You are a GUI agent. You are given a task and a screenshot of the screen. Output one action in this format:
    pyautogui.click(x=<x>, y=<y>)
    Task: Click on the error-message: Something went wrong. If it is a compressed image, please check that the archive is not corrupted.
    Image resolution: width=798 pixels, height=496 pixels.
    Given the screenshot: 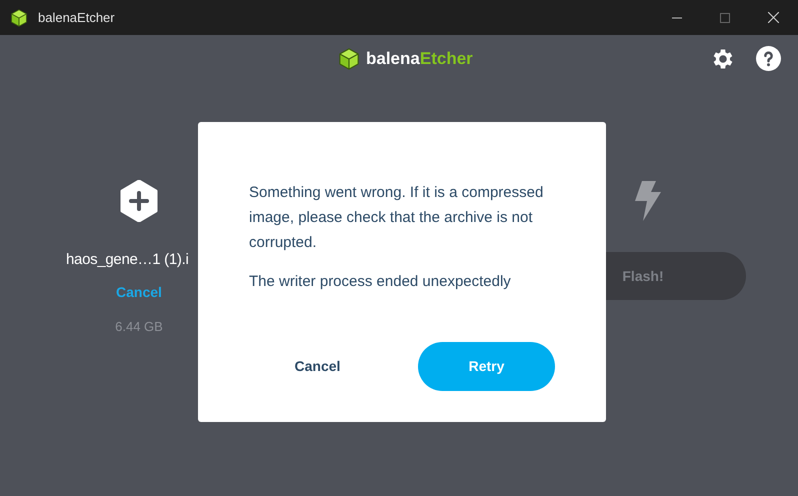 What is the action you would take?
    pyautogui.click(x=396, y=218)
    